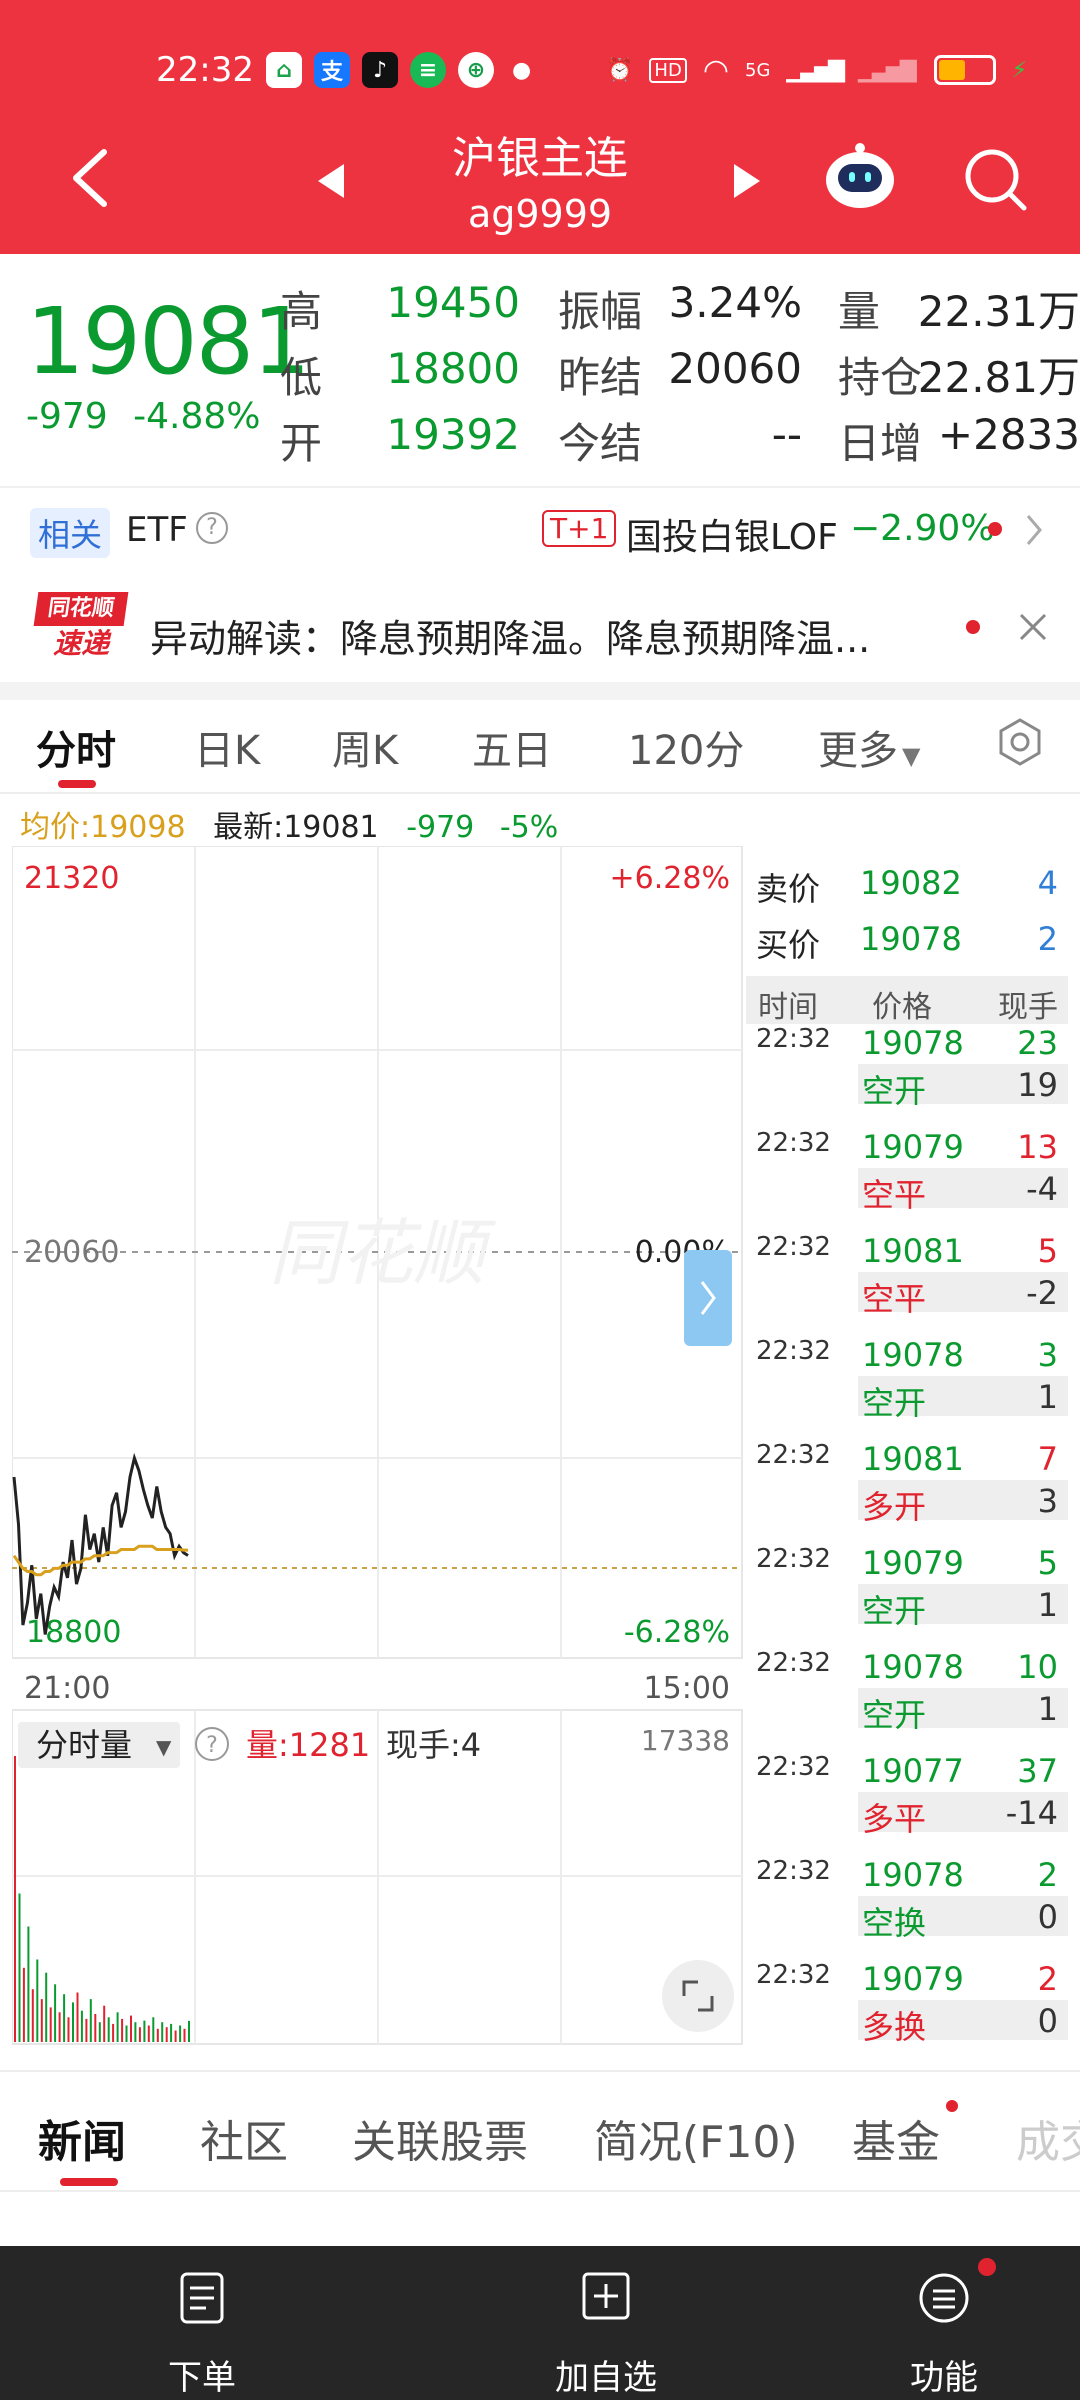 The height and width of the screenshot is (2400, 1080). Describe the element at coordinates (911, 939) in the screenshot. I see `buy-price: 19078` at that location.